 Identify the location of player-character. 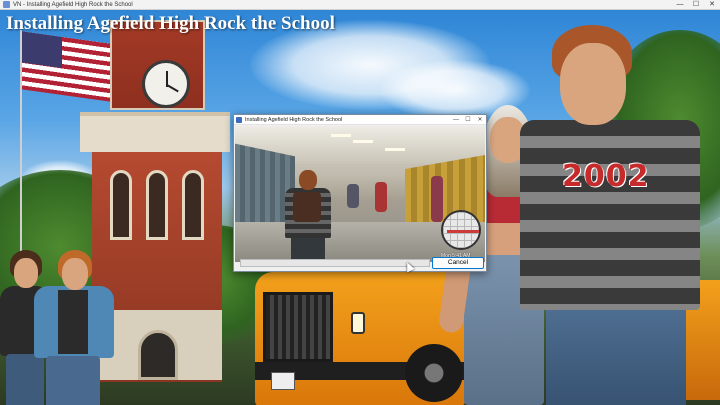
(307, 216).